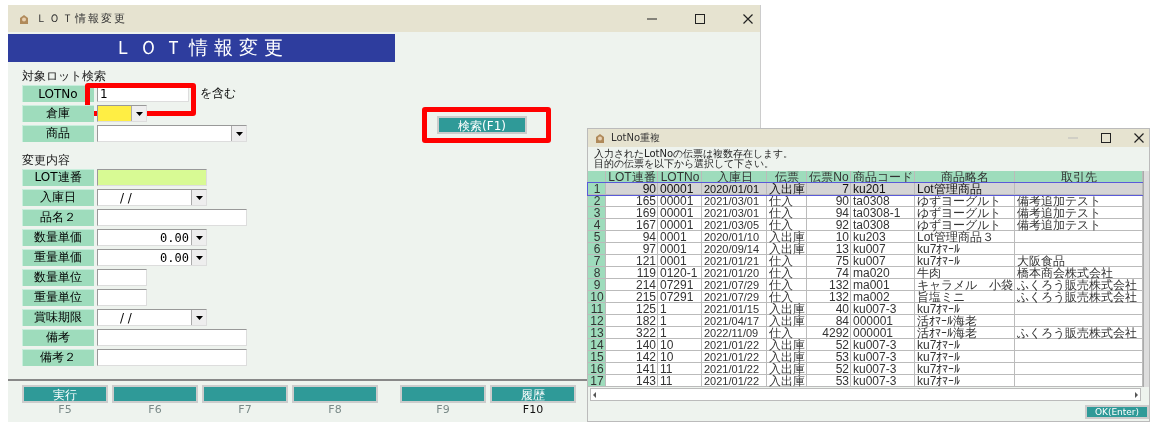 This screenshot has height=422, width=1150. Describe the element at coordinates (632, 297) in the screenshot. I see `table-cell: 215` at that location.